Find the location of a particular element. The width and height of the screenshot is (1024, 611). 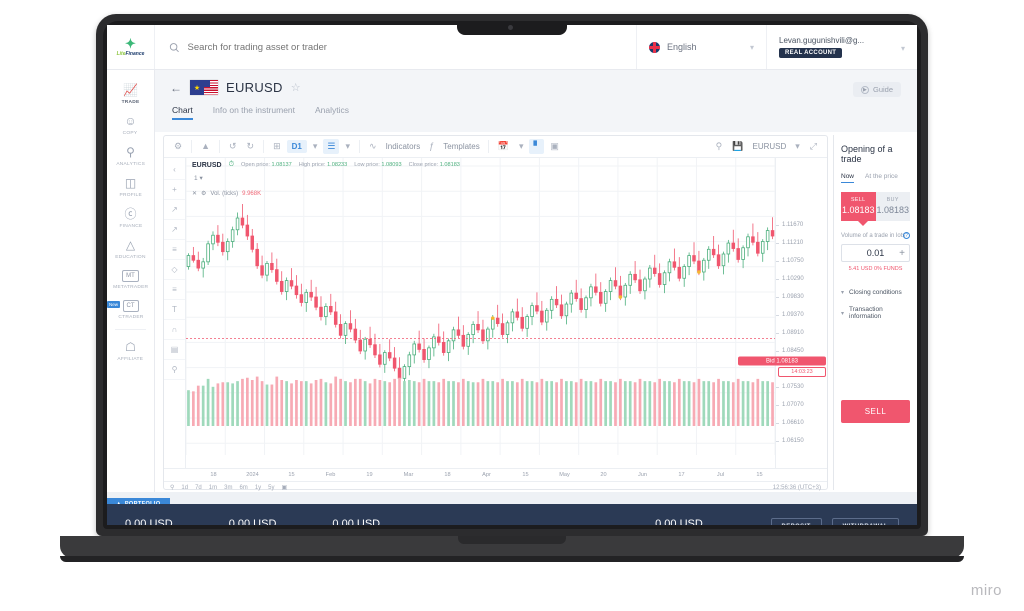

save-disk-icon: 💾 is located at coordinates (737, 146).